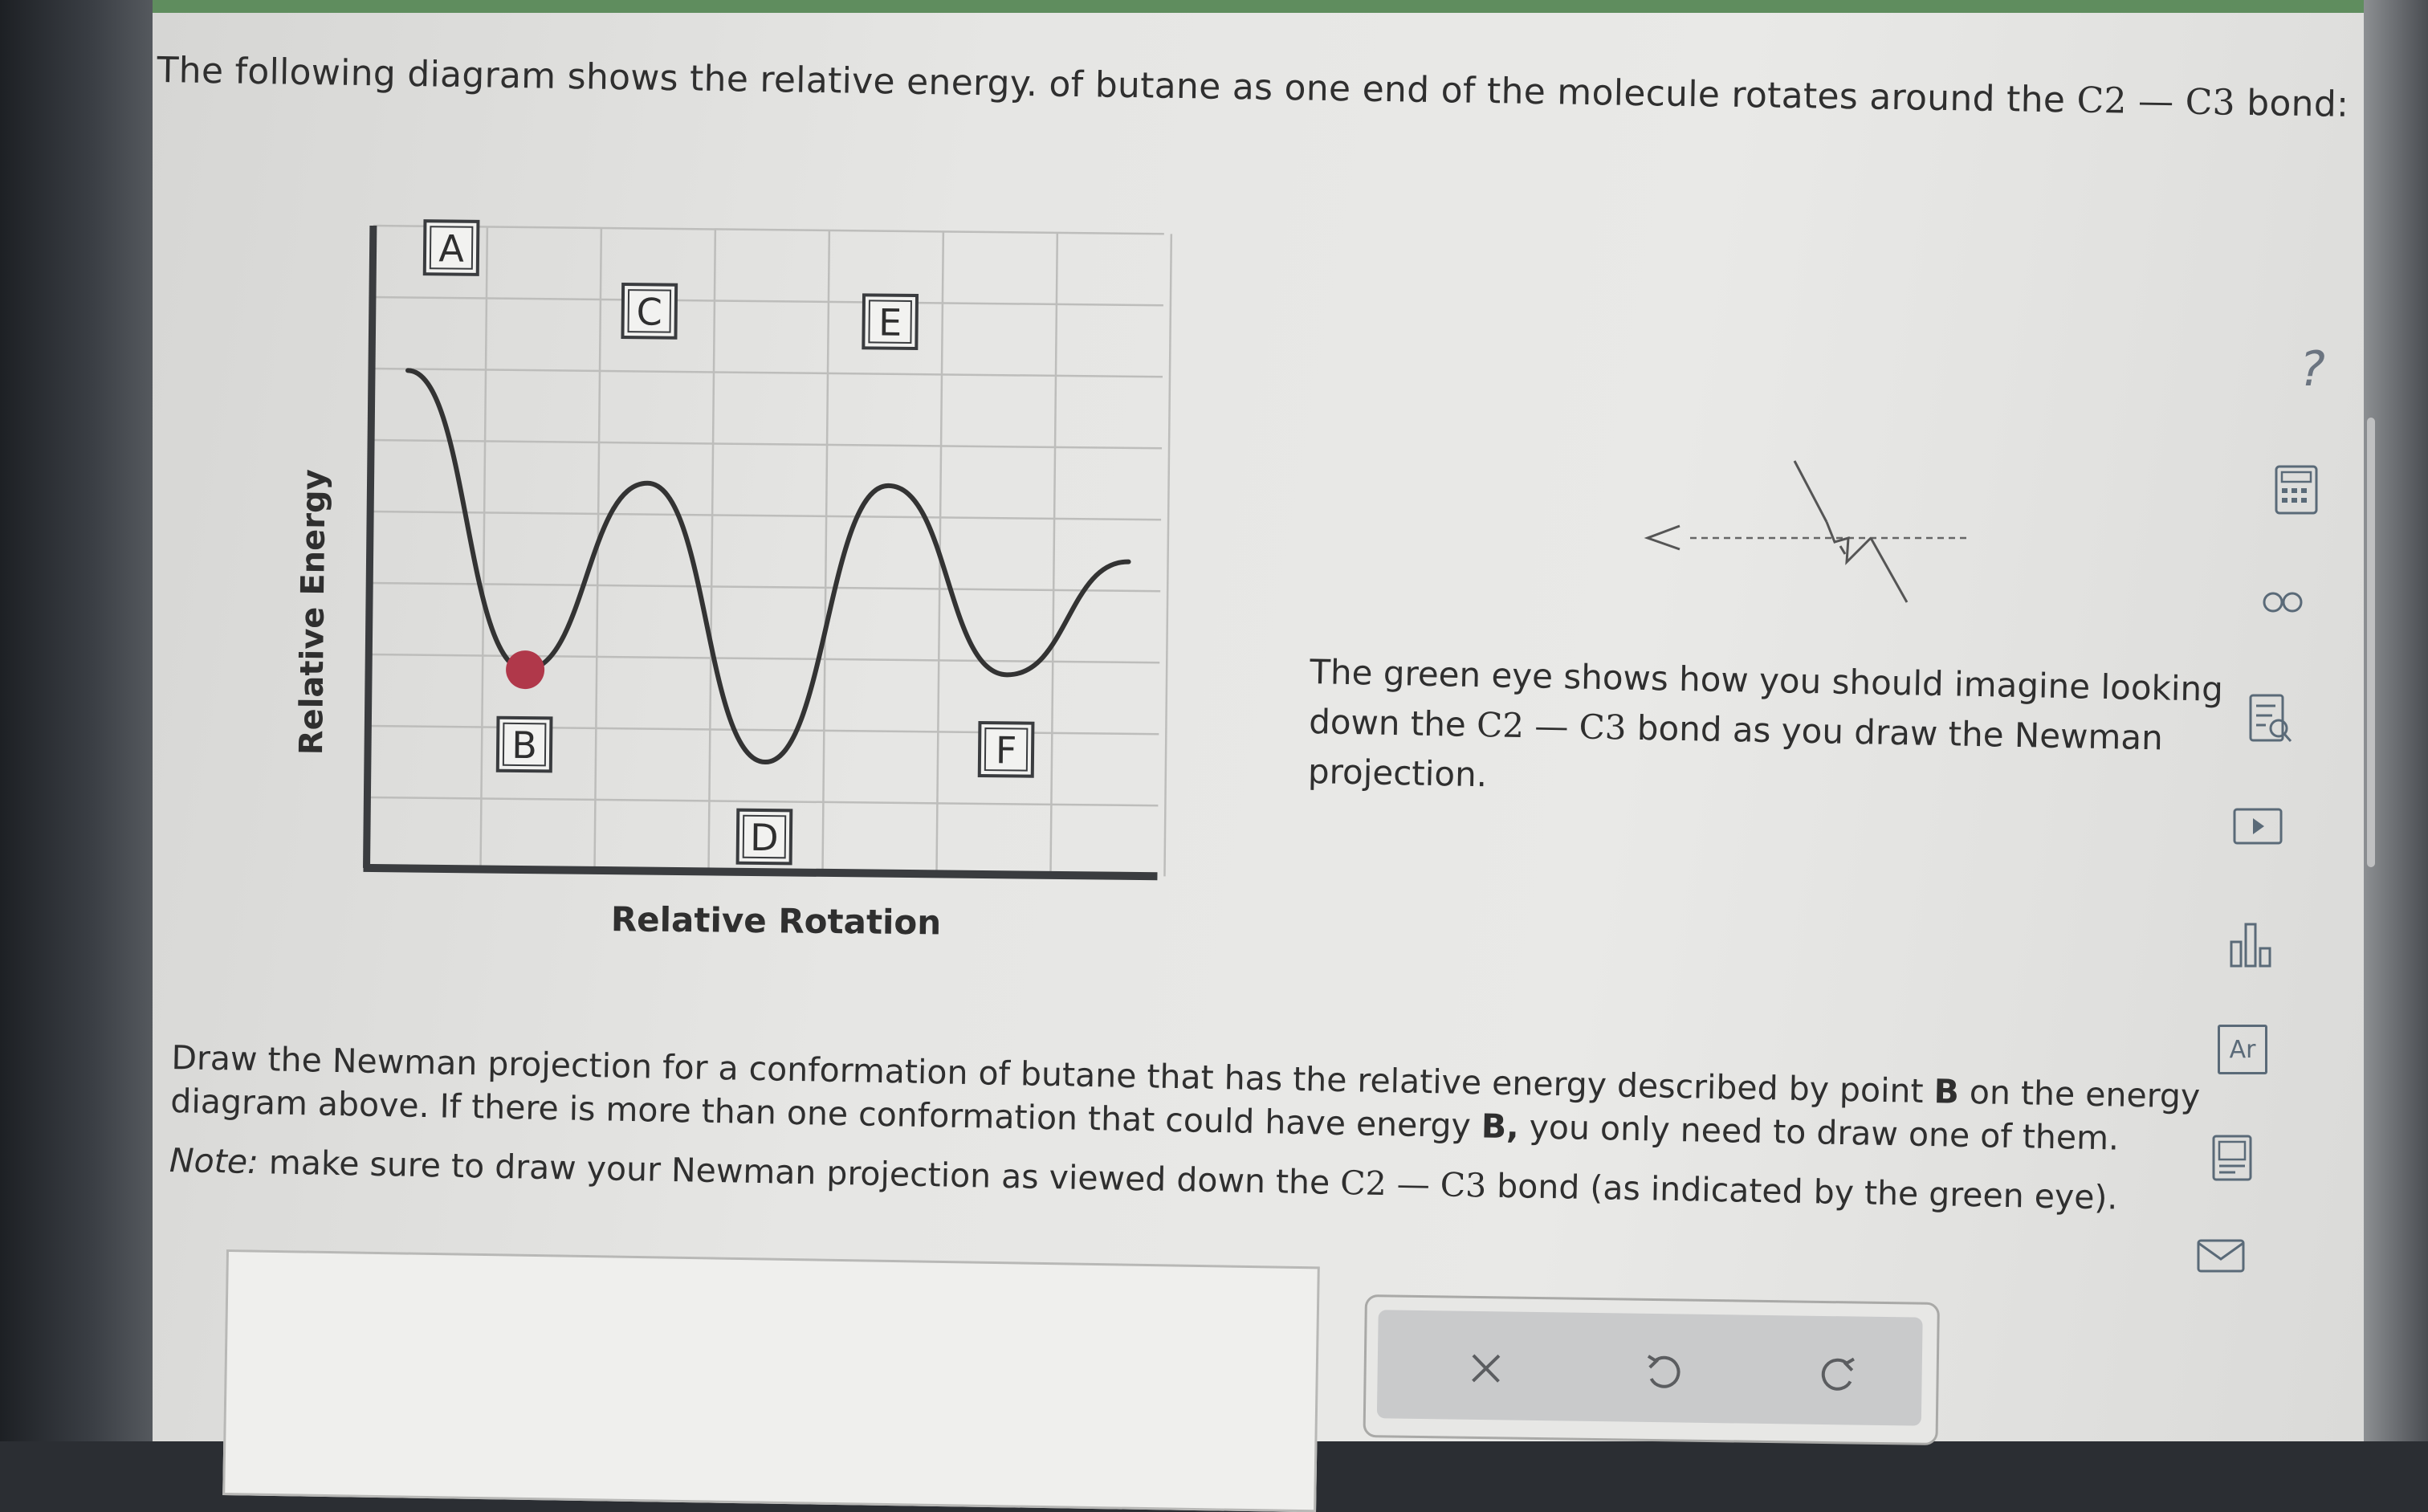 Image resolution: width=2428 pixels, height=1512 pixels. I want to click on point-labels: A B C D E F, so click(728, 543).